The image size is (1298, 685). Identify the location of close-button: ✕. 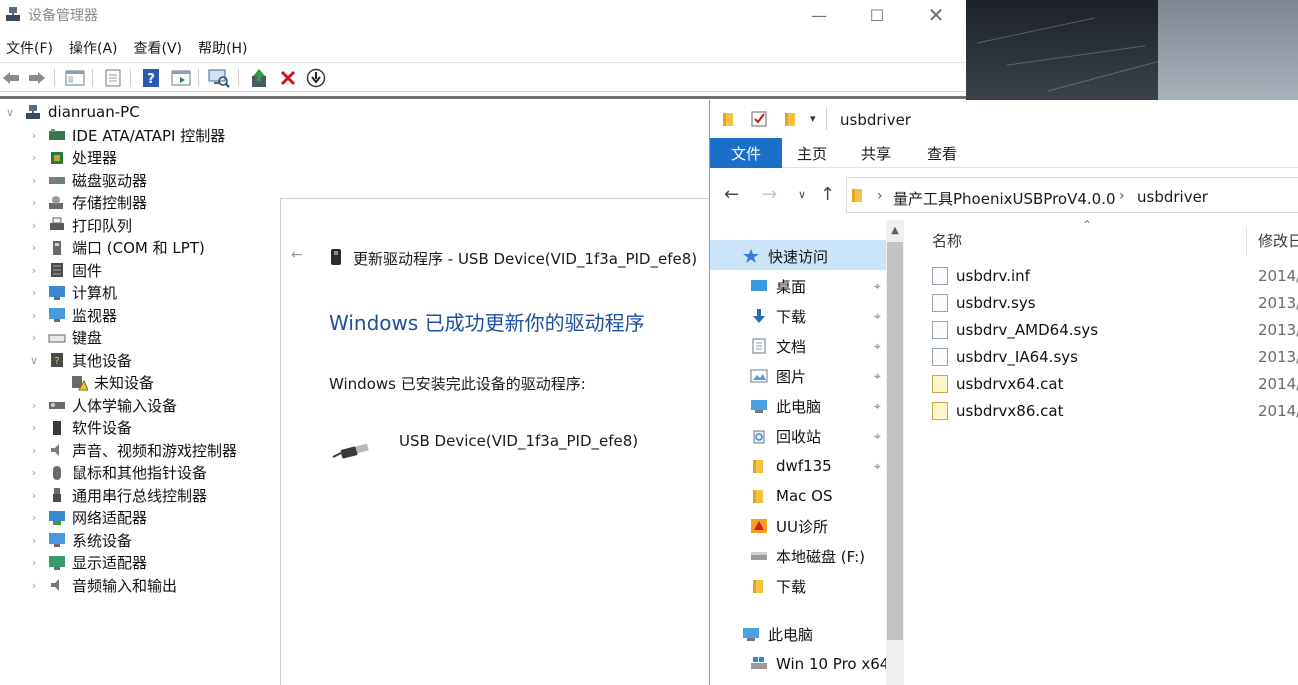
(936, 15).